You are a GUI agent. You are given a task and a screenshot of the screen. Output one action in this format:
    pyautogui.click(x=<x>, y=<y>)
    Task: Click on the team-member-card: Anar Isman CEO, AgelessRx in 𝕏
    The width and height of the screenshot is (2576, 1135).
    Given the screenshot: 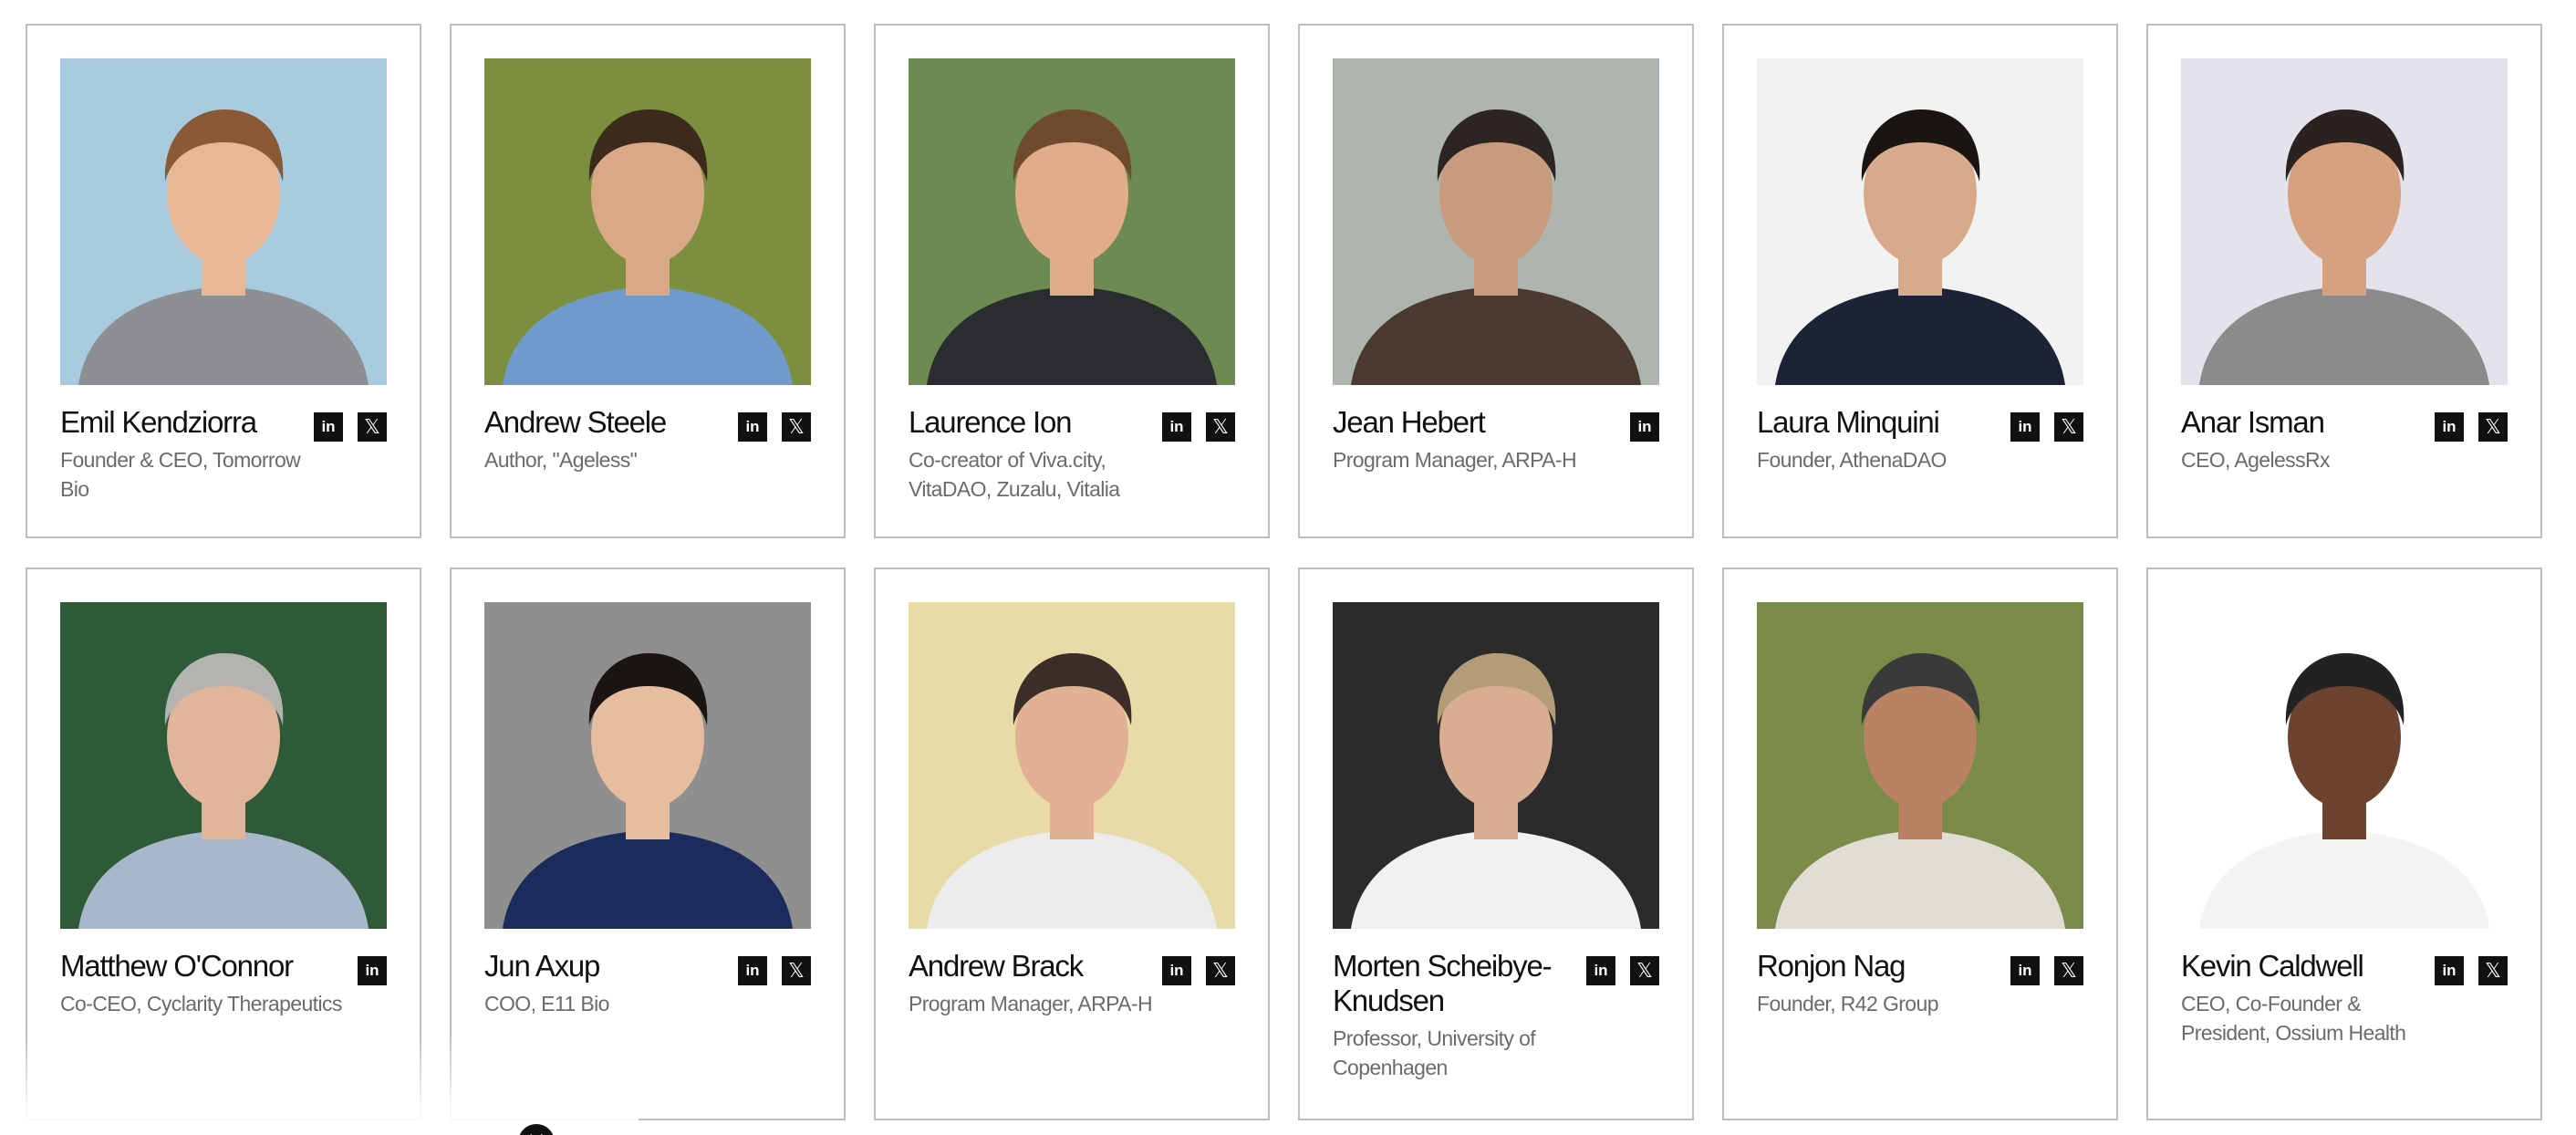 What is the action you would take?
    pyautogui.click(x=2344, y=281)
    